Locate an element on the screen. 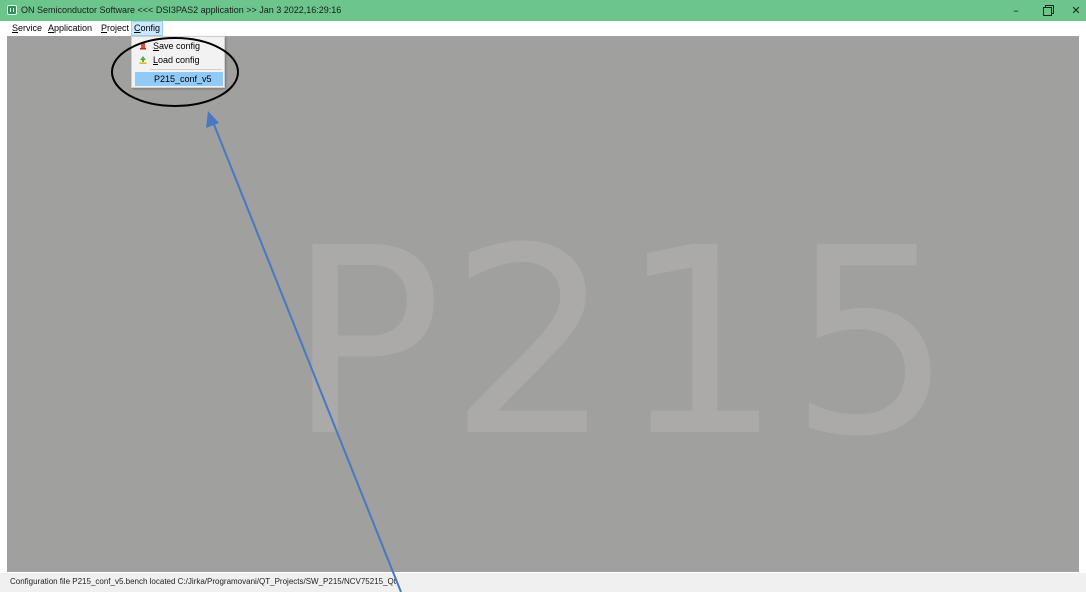  config-dropdown-menu: Save config Load config P215_conf_v5 is located at coordinates (178, 62).